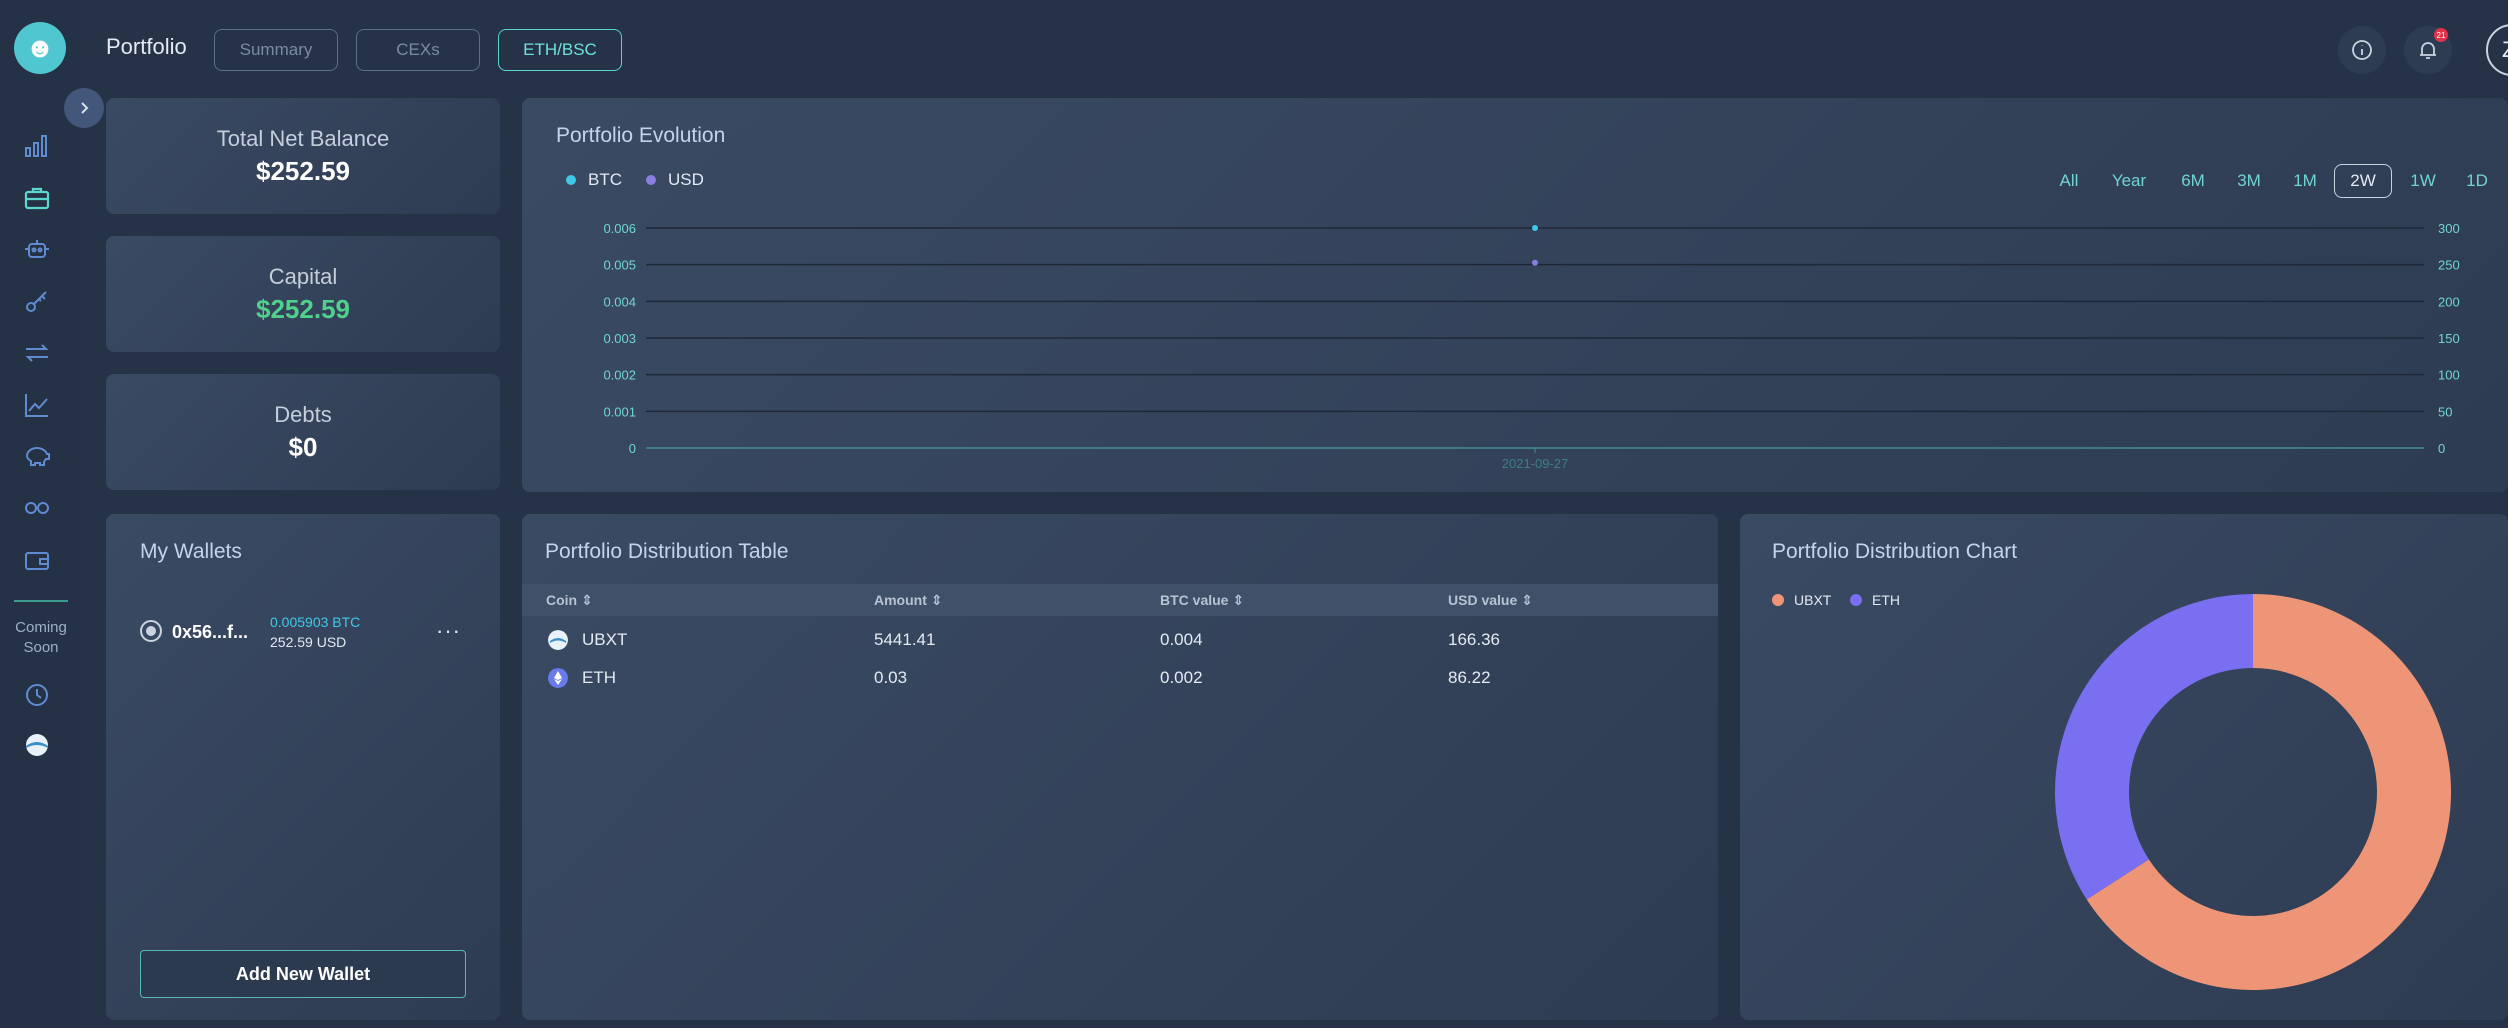 The width and height of the screenshot is (2508, 1028). What do you see at coordinates (1181, 639) in the screenshot?
I see `cell-btc: 0.004` at bounding box center [1181, 639].